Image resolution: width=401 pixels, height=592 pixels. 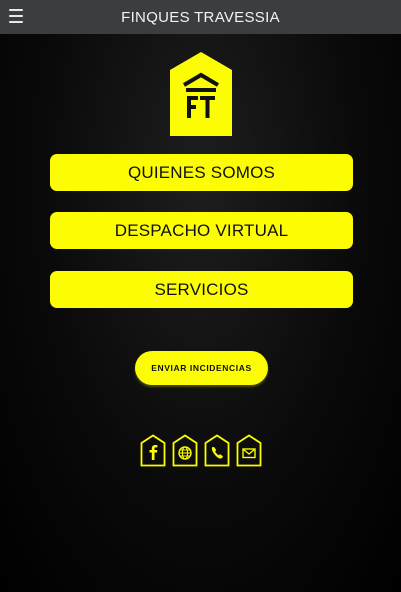 I want to click on hamburger-menu-icon, so click(x=16, y=16).